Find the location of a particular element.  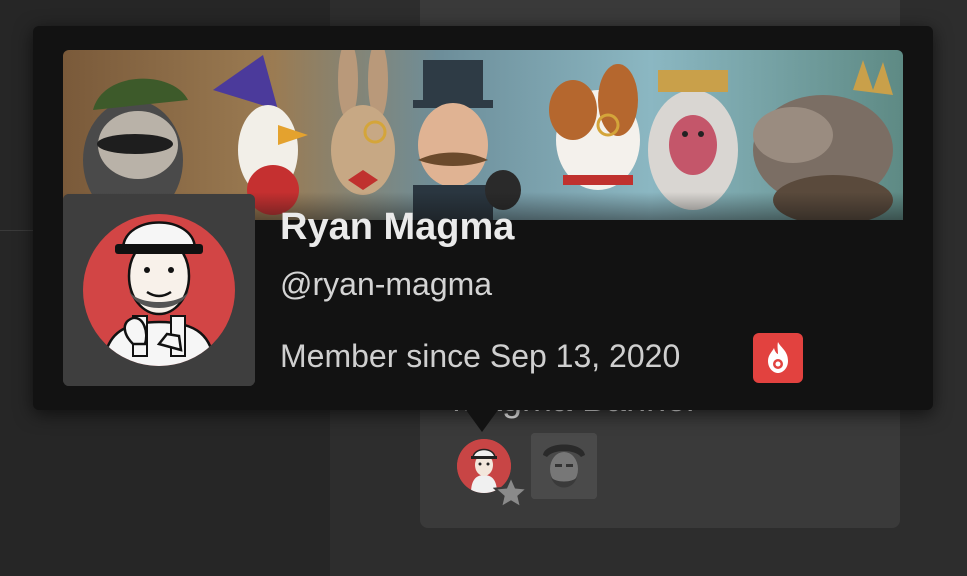

profile-name: Ryan Magma is located at coordinates (397, 227).